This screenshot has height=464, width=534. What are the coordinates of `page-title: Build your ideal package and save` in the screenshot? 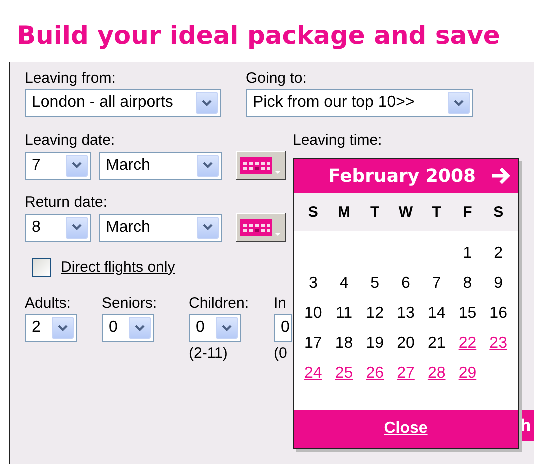 It's located at (258, 36).